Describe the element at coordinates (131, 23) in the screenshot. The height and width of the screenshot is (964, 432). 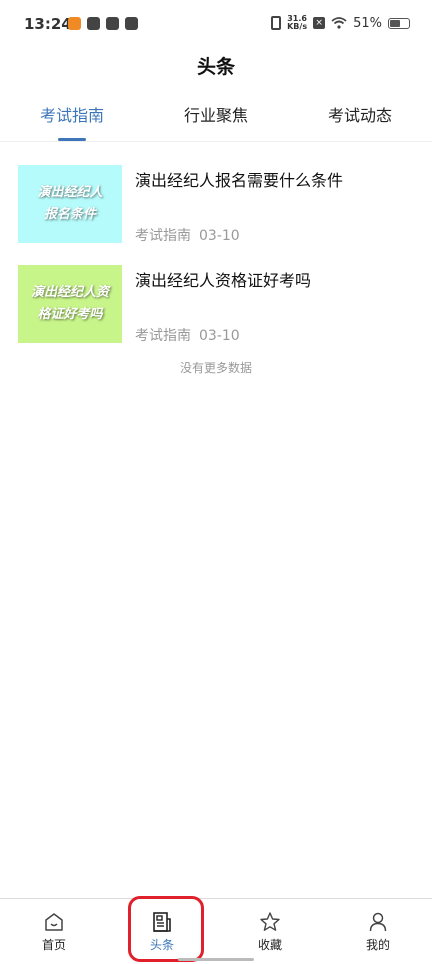
I see `sync-notification-icon` at that location.